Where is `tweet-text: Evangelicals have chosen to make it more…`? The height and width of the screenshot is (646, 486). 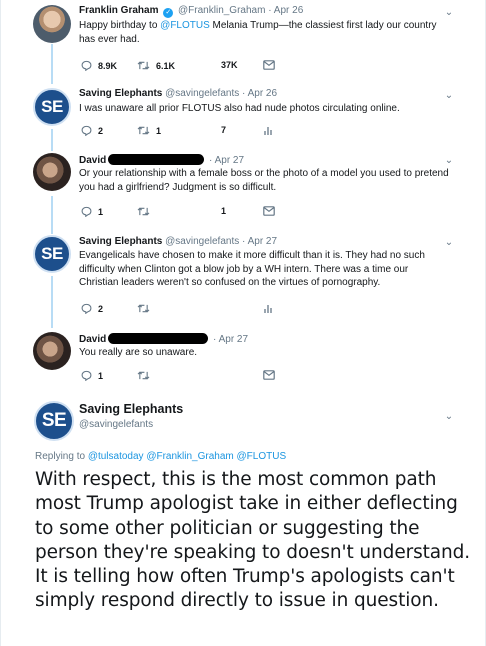 tweet-text: Evangelicals have chosen to make it more… is located at coordinates (252, 269).